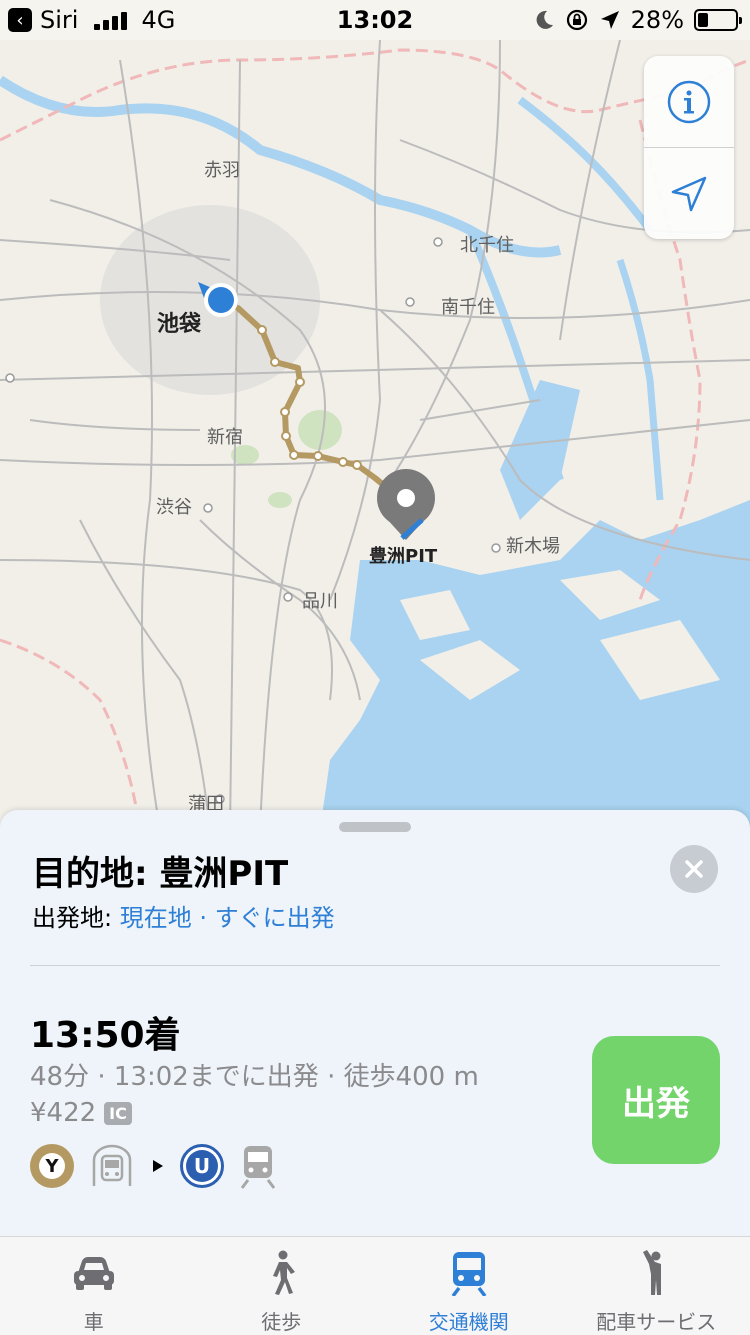 The image size is (750, 1335). What do you see at coordinates (222, 169) in the screenshot?
I see `map-label-akabane: 赤羽` at bounding box center [222, 169].